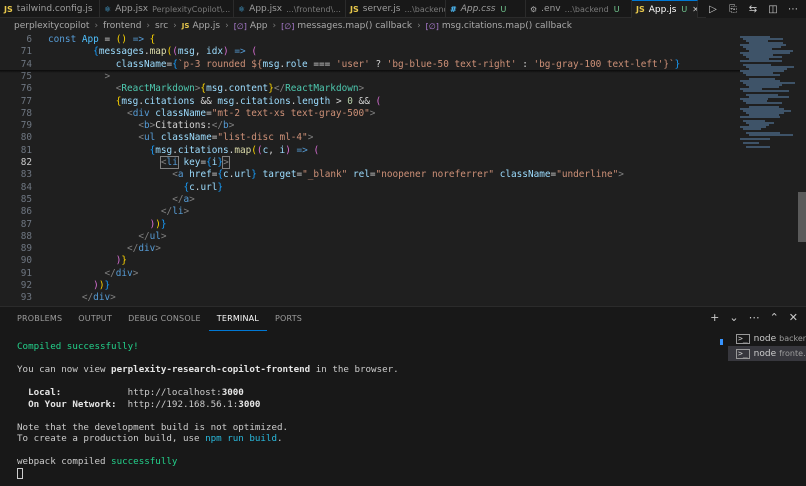  I want to click on editor-tab: # App.css U, so click(486, 9).